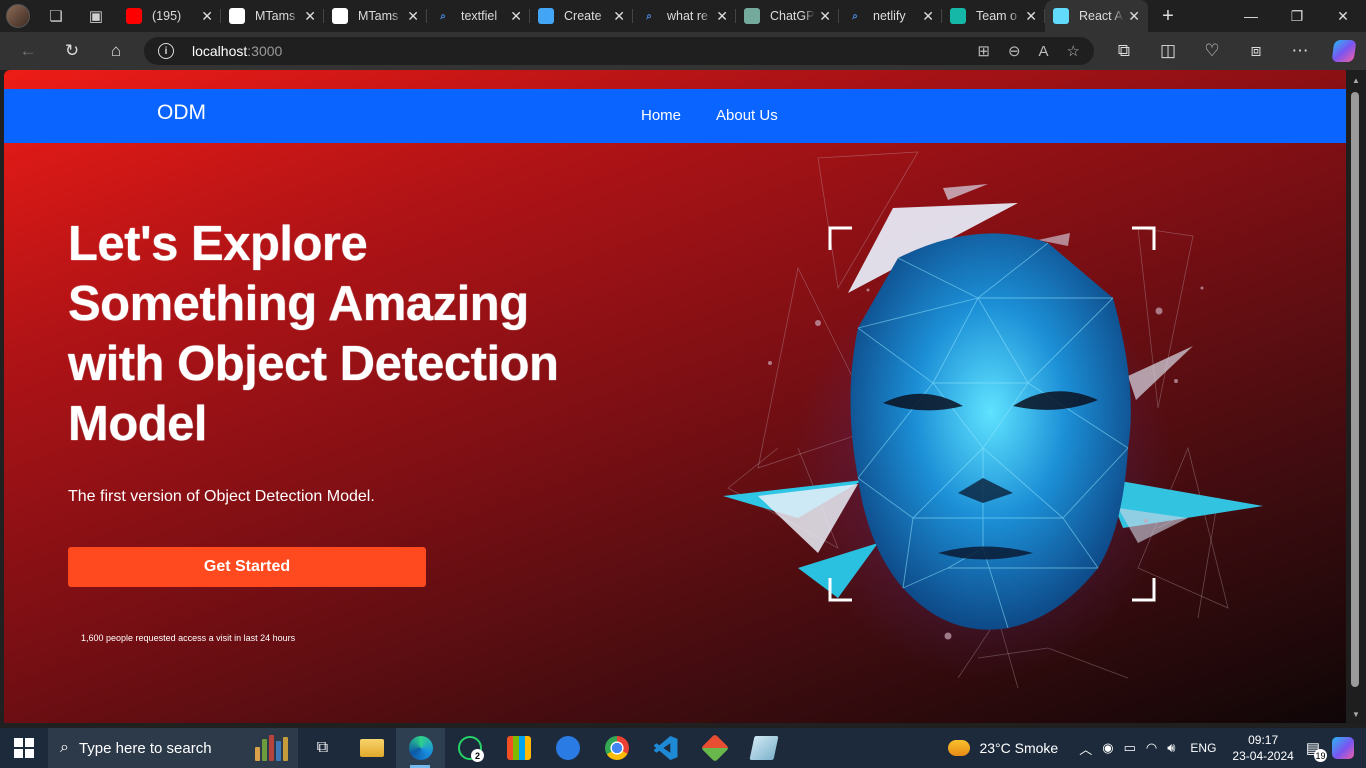 The height and width of the screenshot is (768, 1366). What do you see at coordinates (28, 51) in the screenshot?
I see `back-button: ←` at bounding box center [28, 51].